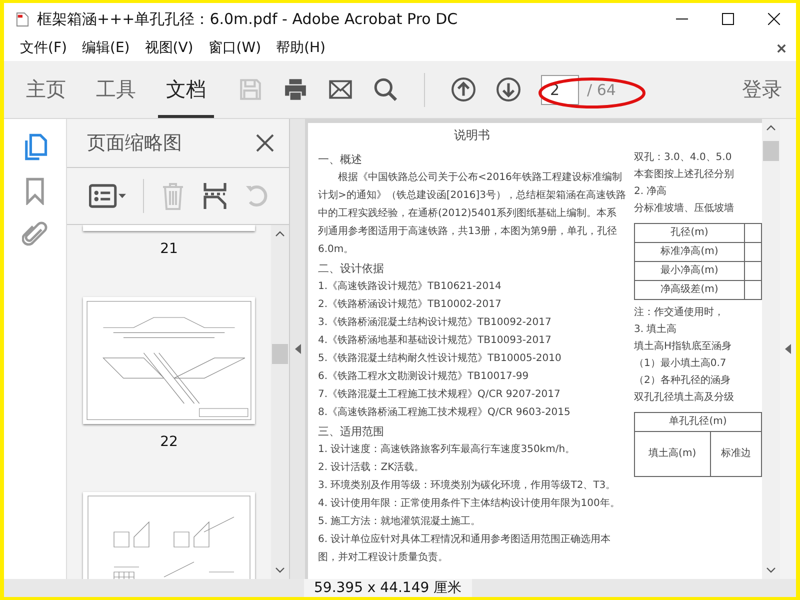  Describe the element at coordinates (301, 48) in the screenshot. I see `menu-item: 帮助(H)` at that location.